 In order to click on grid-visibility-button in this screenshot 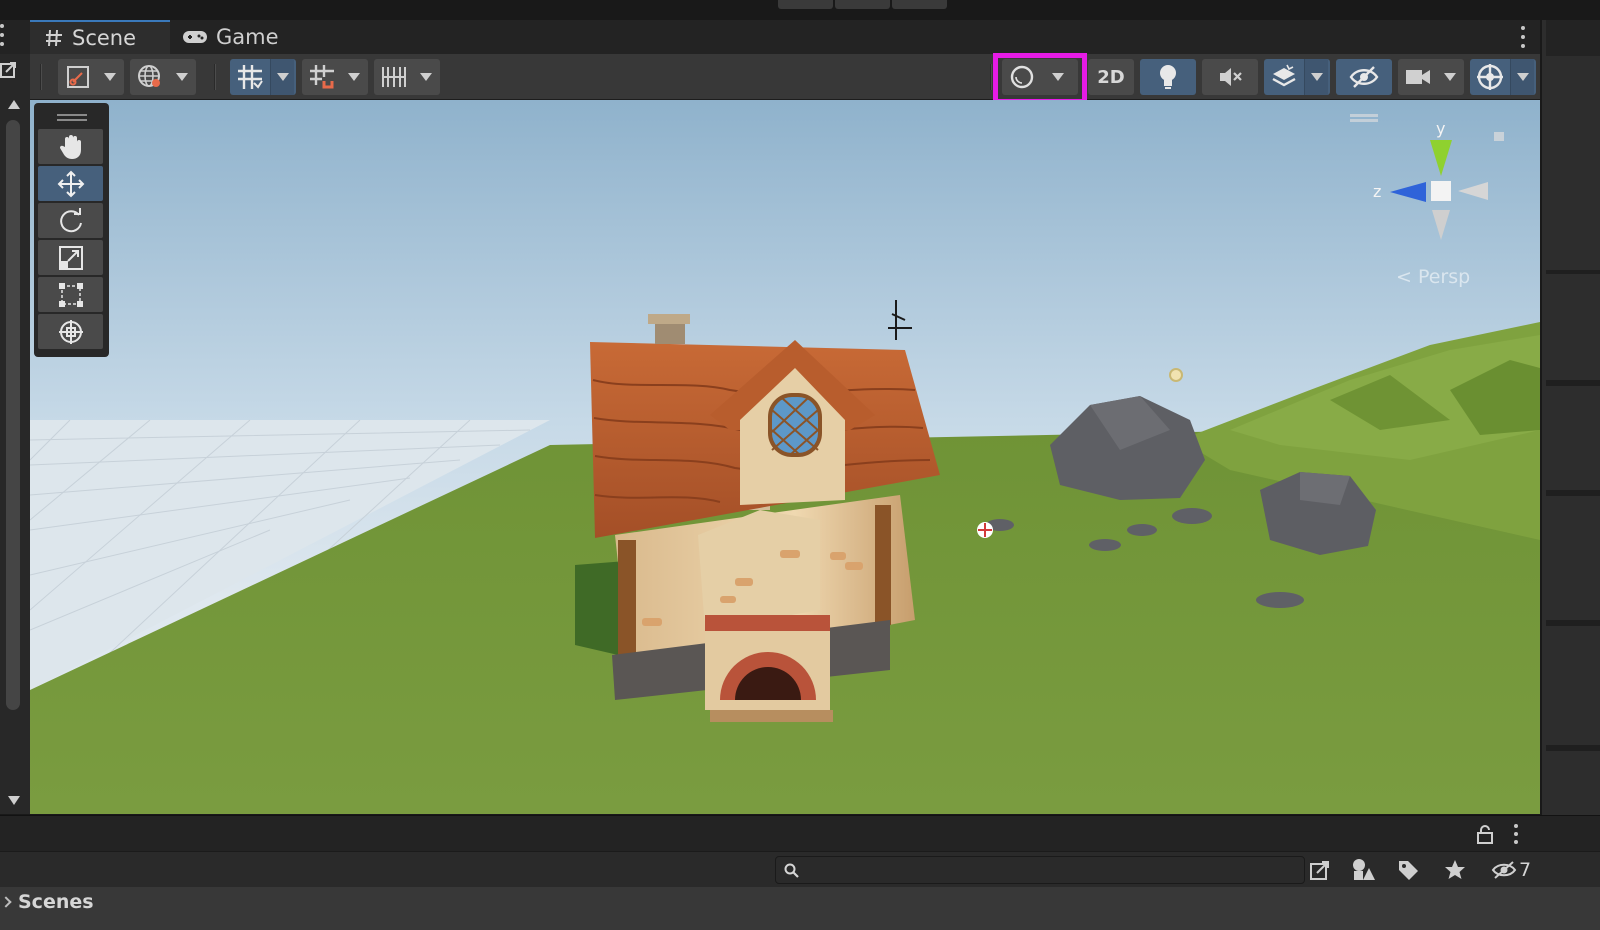, I will do `click(407, 77)`.